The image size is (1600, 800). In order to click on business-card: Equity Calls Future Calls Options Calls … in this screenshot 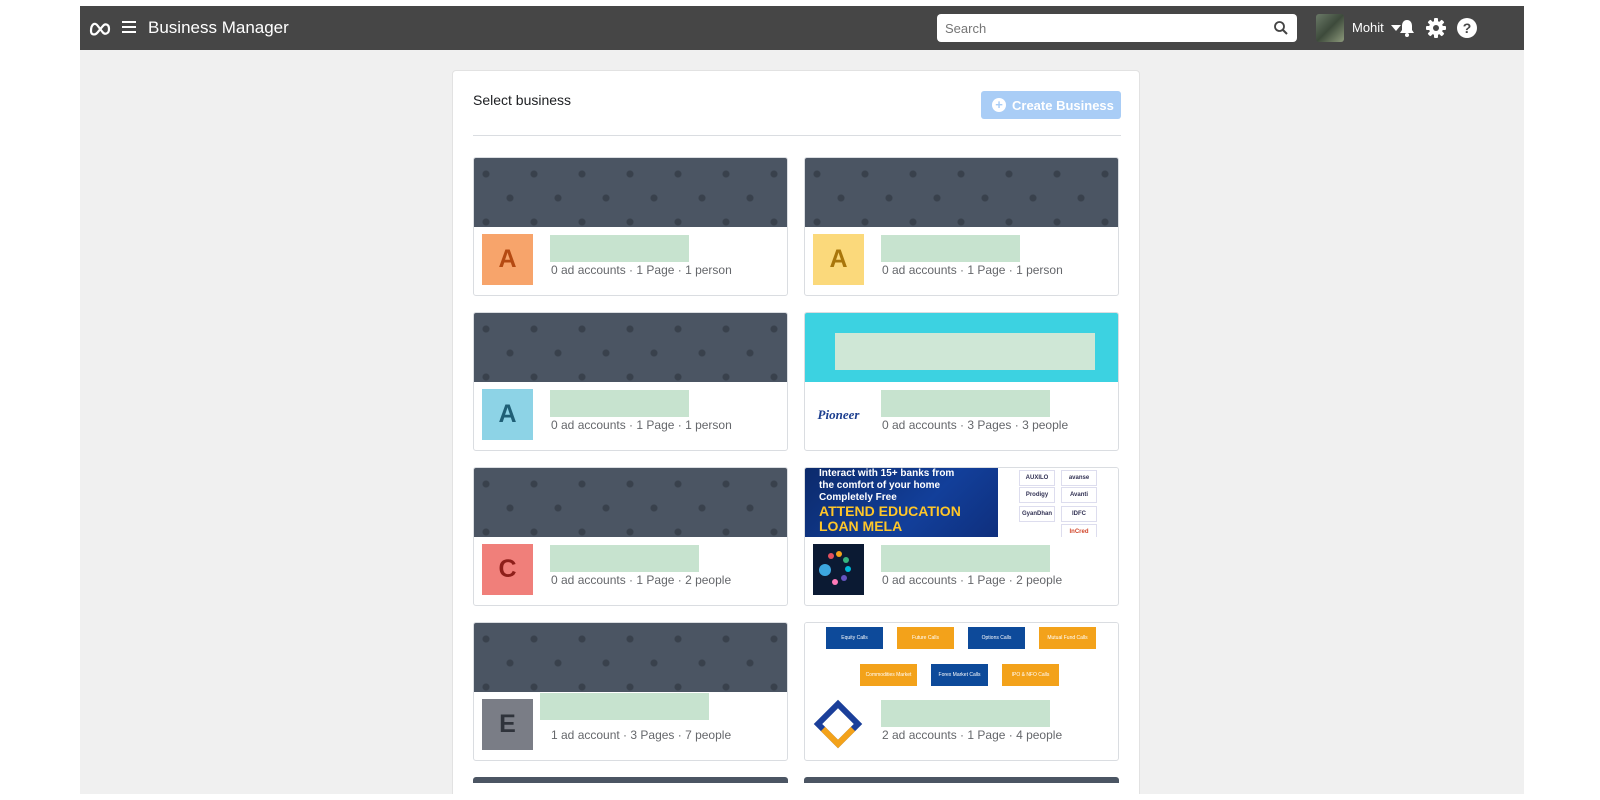, I will do `click(961, 691)`.